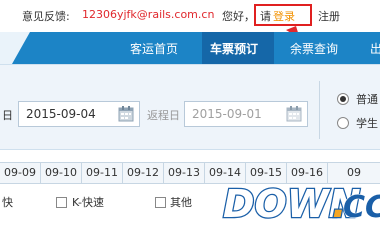  I want to click on date-tab: 09-13, so click(184, 173).